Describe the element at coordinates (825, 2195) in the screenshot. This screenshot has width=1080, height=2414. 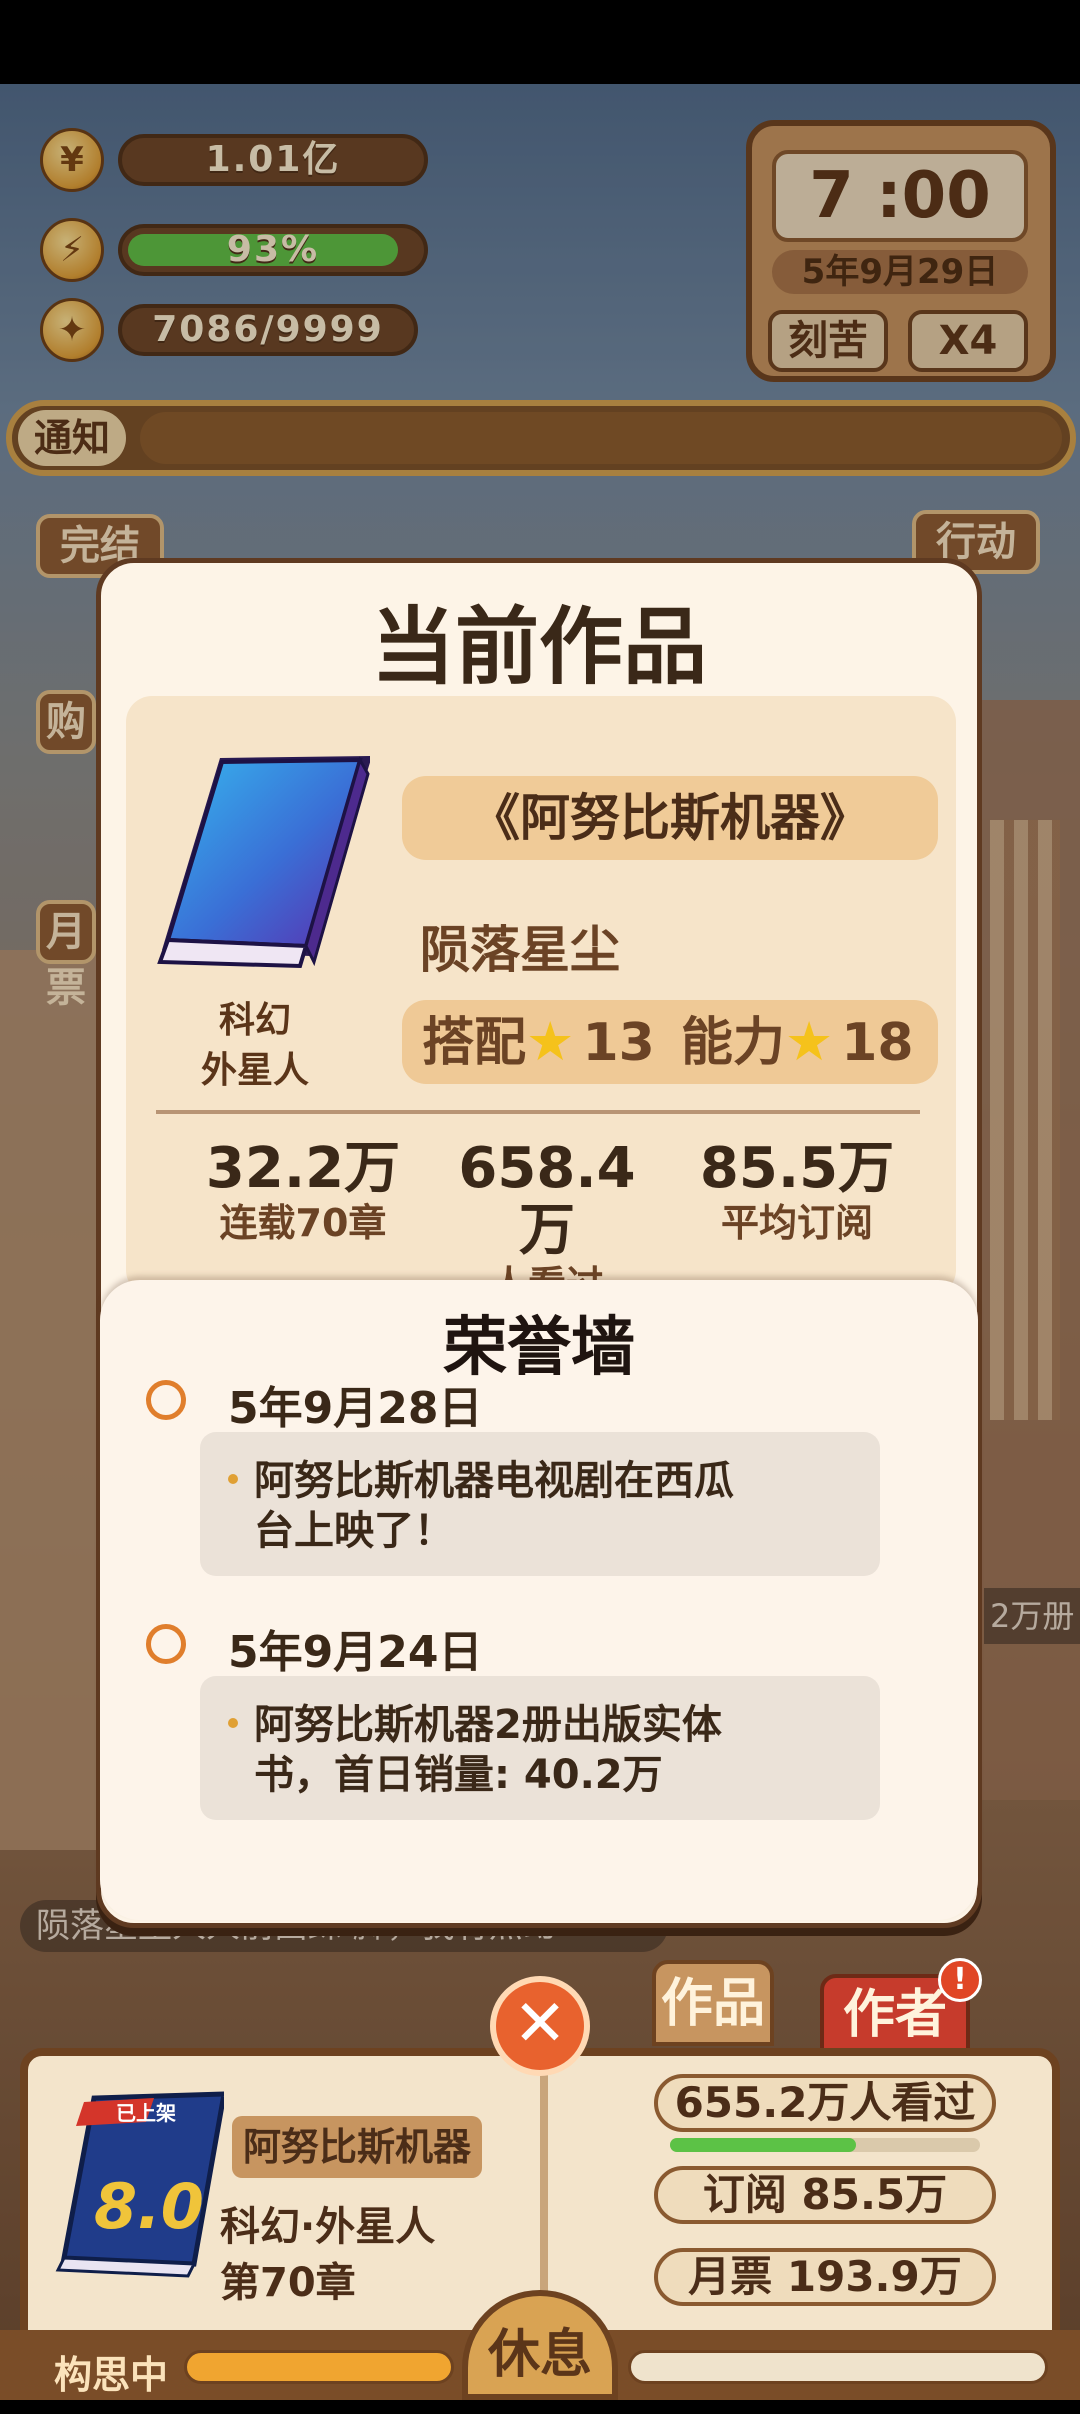
I see `subscriptions-pill: 订阅 85.5万` at that location.